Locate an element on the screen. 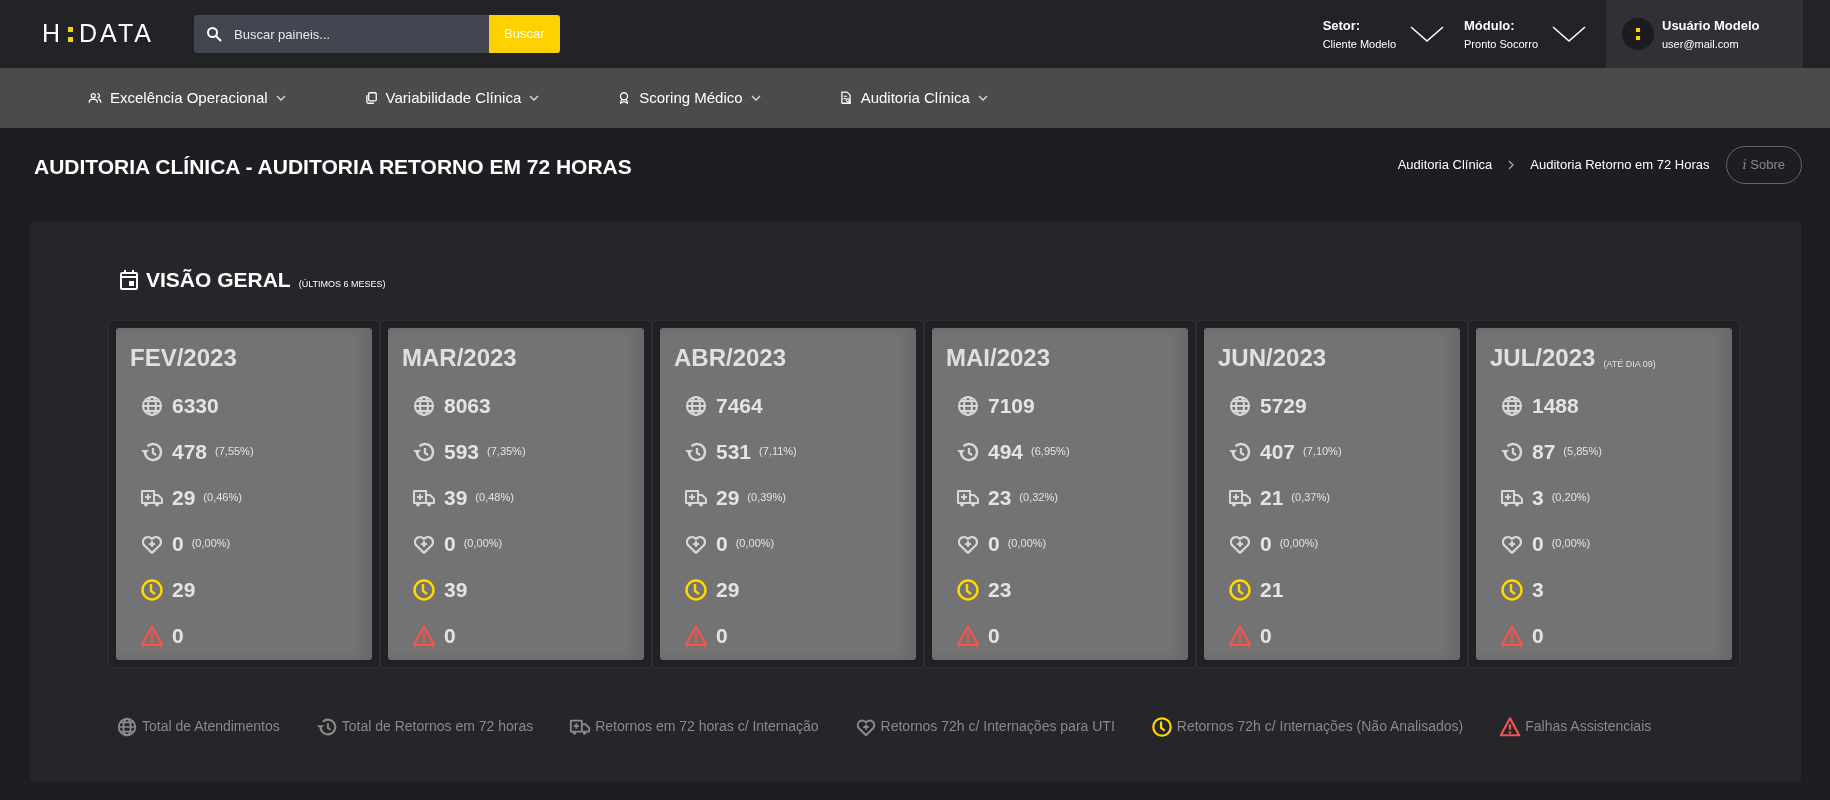 This screenshot has height=800, width=1830. month-note: (ATÉ DIA 09) is located at coordinates (1629, 364).